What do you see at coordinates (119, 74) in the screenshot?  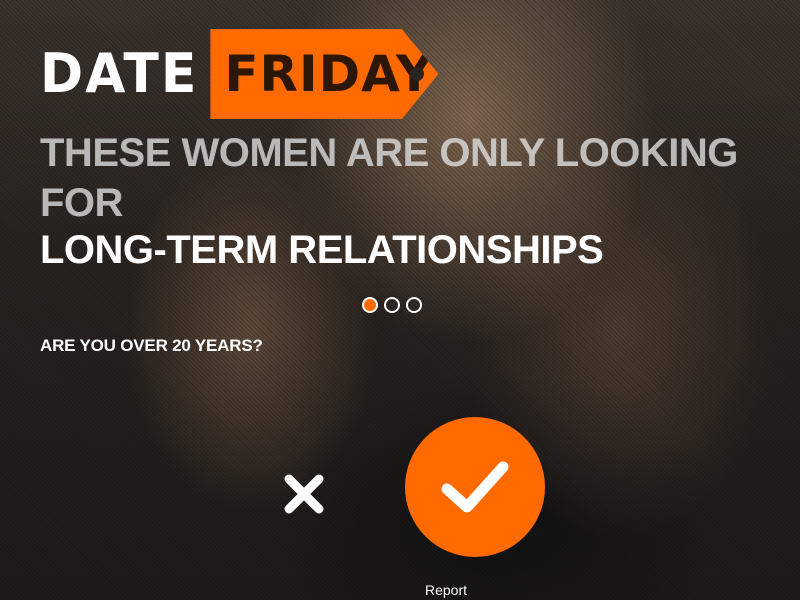 I see `logo-word-date: DATE` at bounding box center [119, 74].